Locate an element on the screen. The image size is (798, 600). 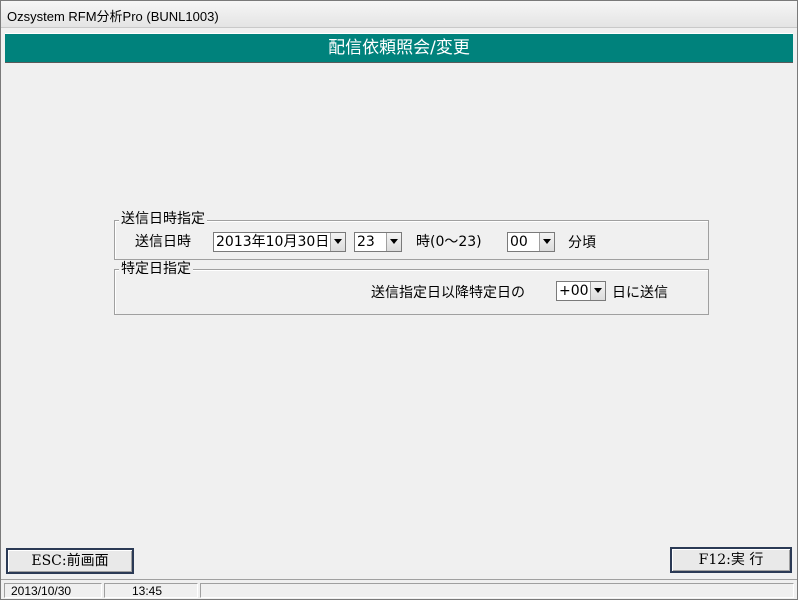
status-bar: 2013/10/30 13:45 is located at coordinates (399, 589).